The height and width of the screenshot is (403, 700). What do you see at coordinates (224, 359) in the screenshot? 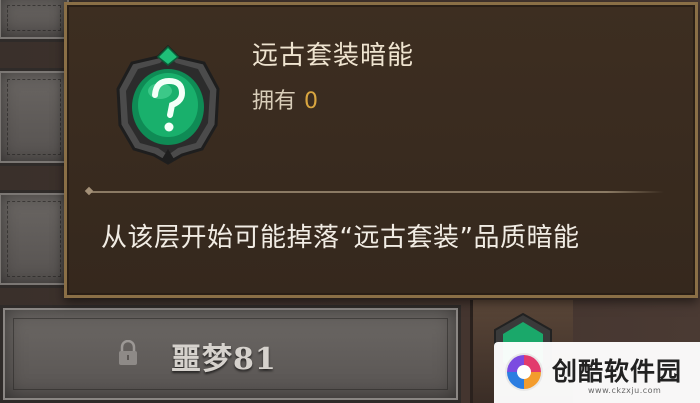
I see `stage-name: 噩梦81` at bounding box center [224, 359].